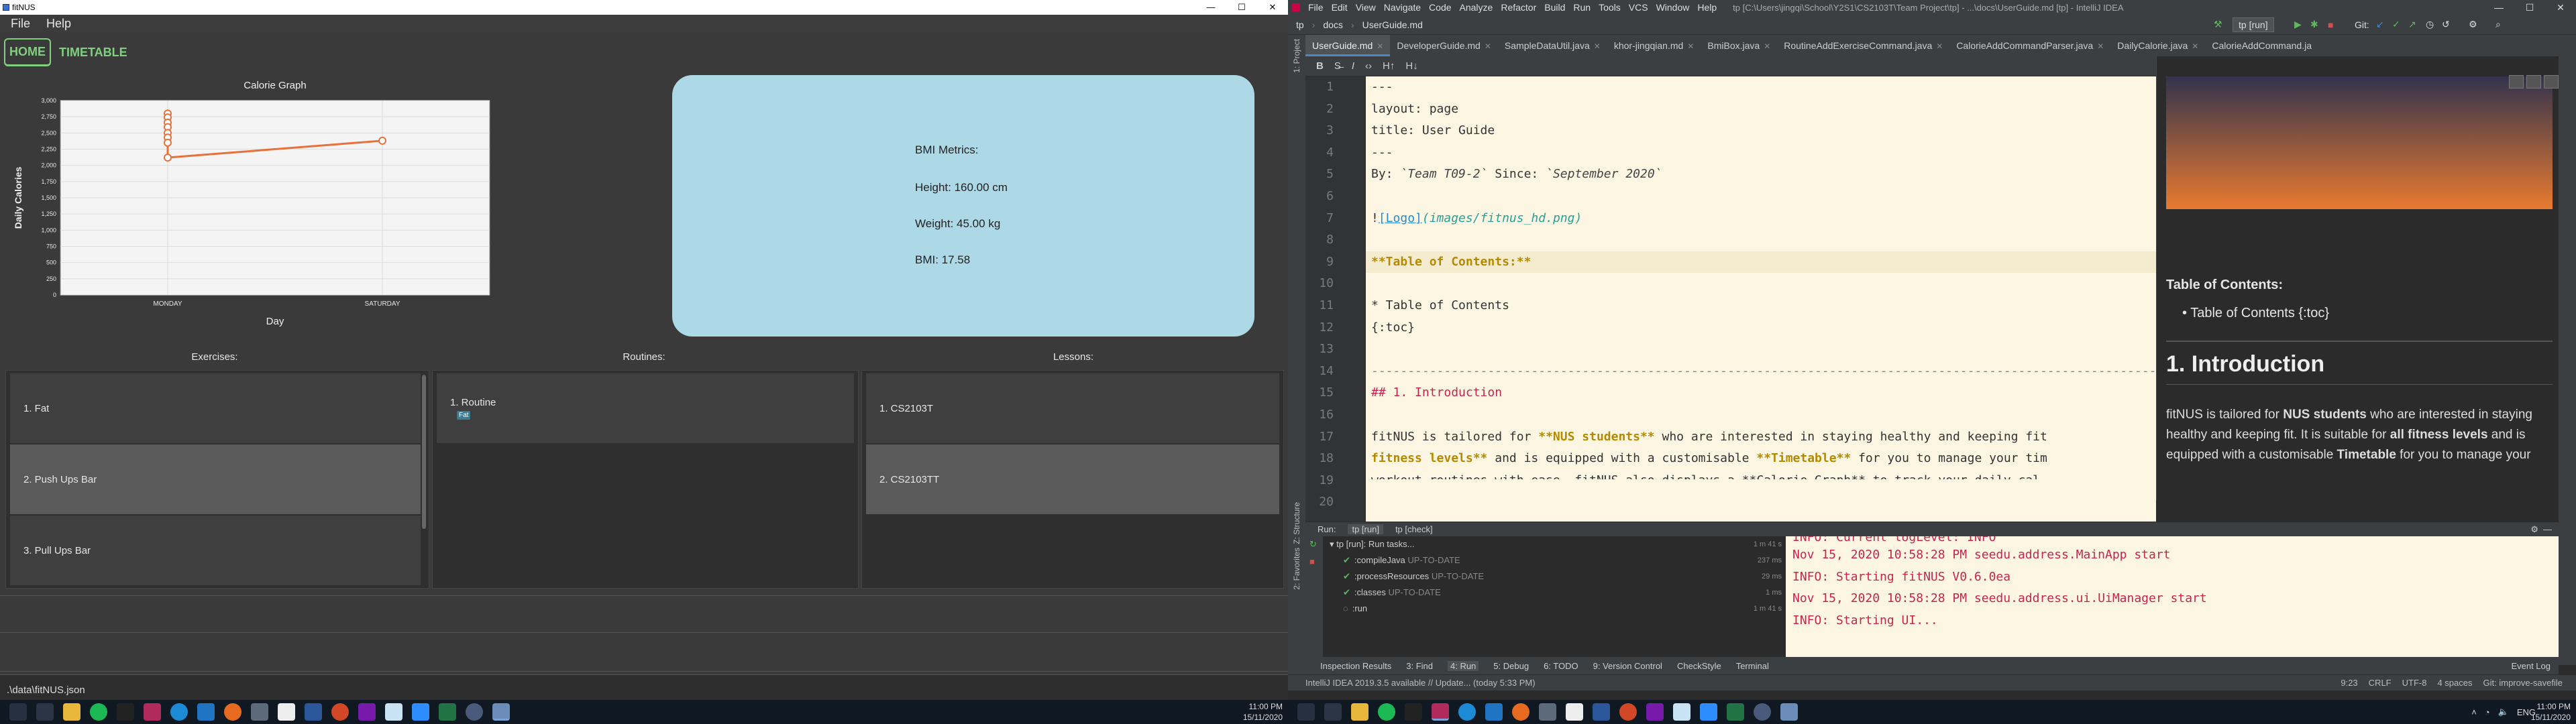 Image resolution: width=2576 pixels, height=724 pixels. What do you see at coordinates (2454, 683) in the screenshot?
I see `indent-setting: 4 spaces` at bounding box center [2454, 683].